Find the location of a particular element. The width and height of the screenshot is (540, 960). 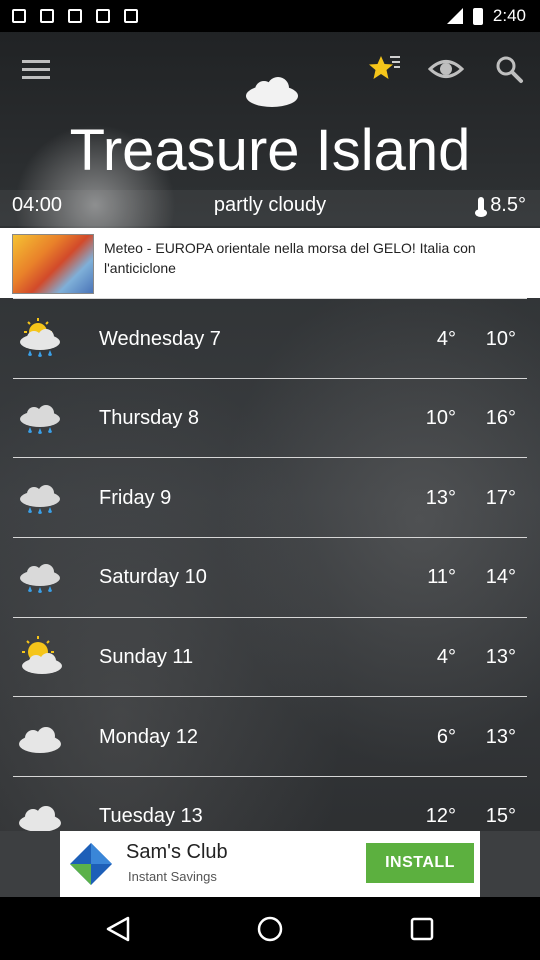

battery-icon is located at coordinates (477, 16).